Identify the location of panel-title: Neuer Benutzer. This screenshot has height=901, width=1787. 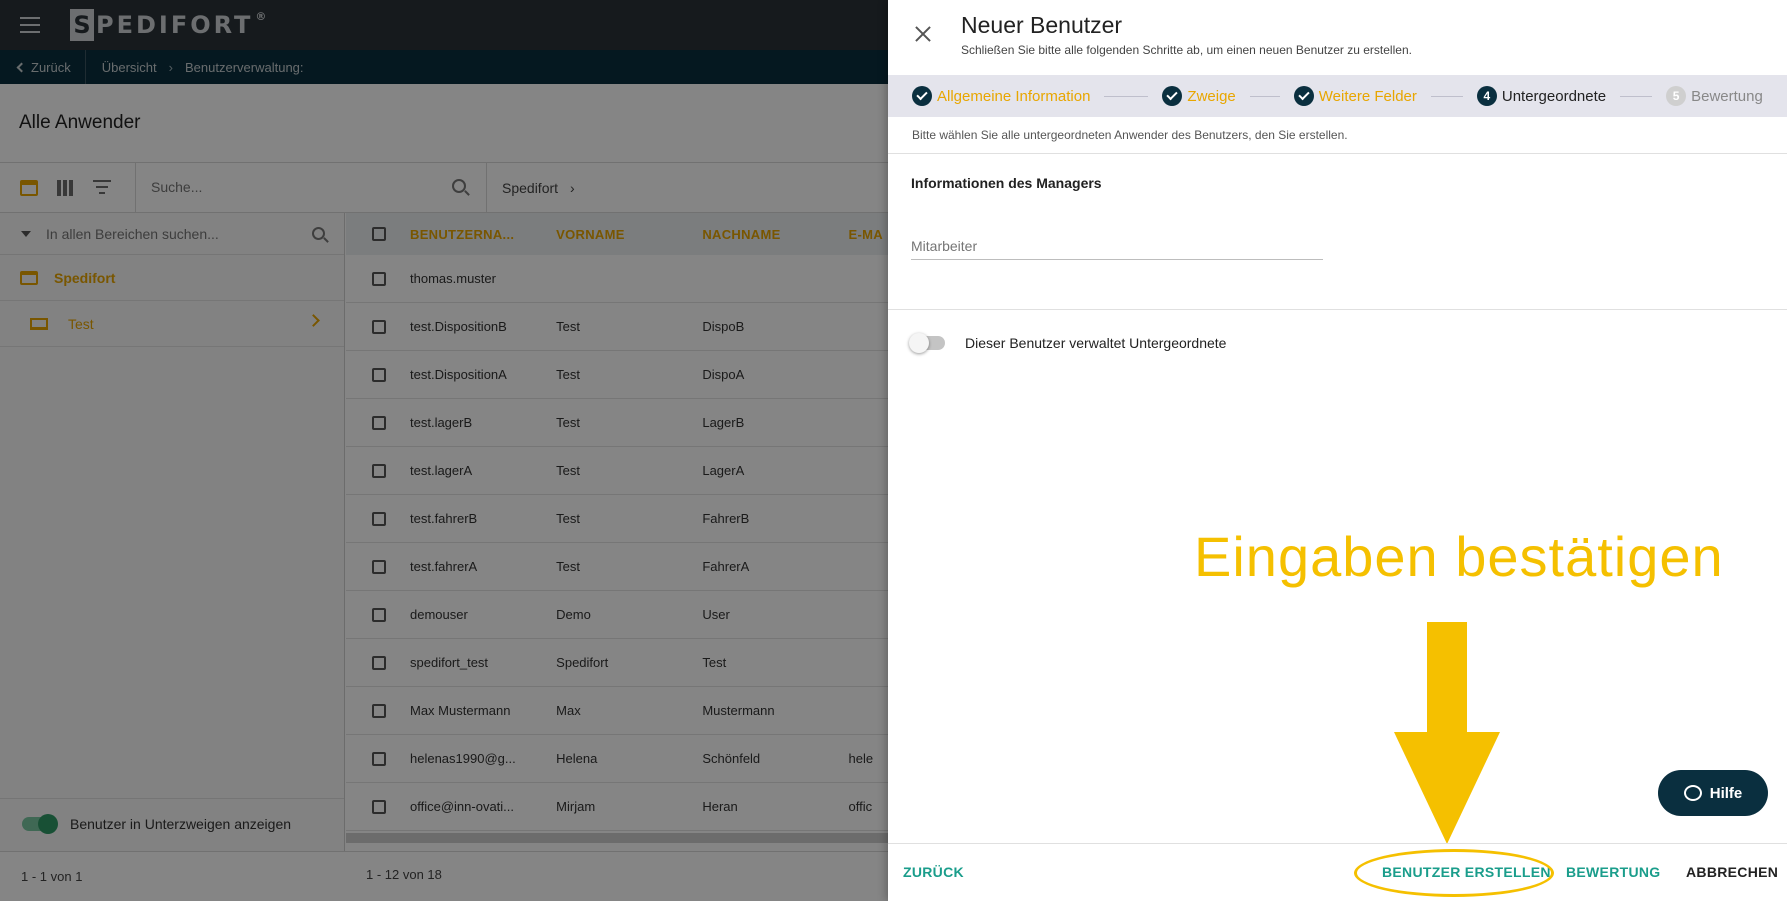
(1042, 25).